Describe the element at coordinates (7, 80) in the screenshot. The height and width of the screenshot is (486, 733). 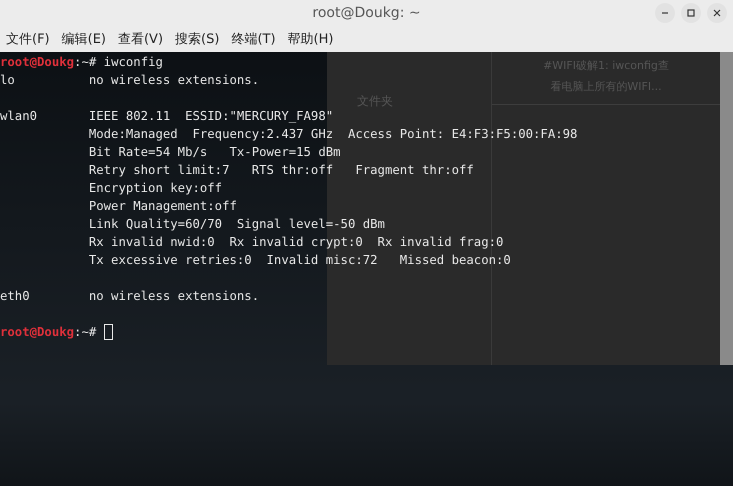
I see `interface-name: lo` at that location.